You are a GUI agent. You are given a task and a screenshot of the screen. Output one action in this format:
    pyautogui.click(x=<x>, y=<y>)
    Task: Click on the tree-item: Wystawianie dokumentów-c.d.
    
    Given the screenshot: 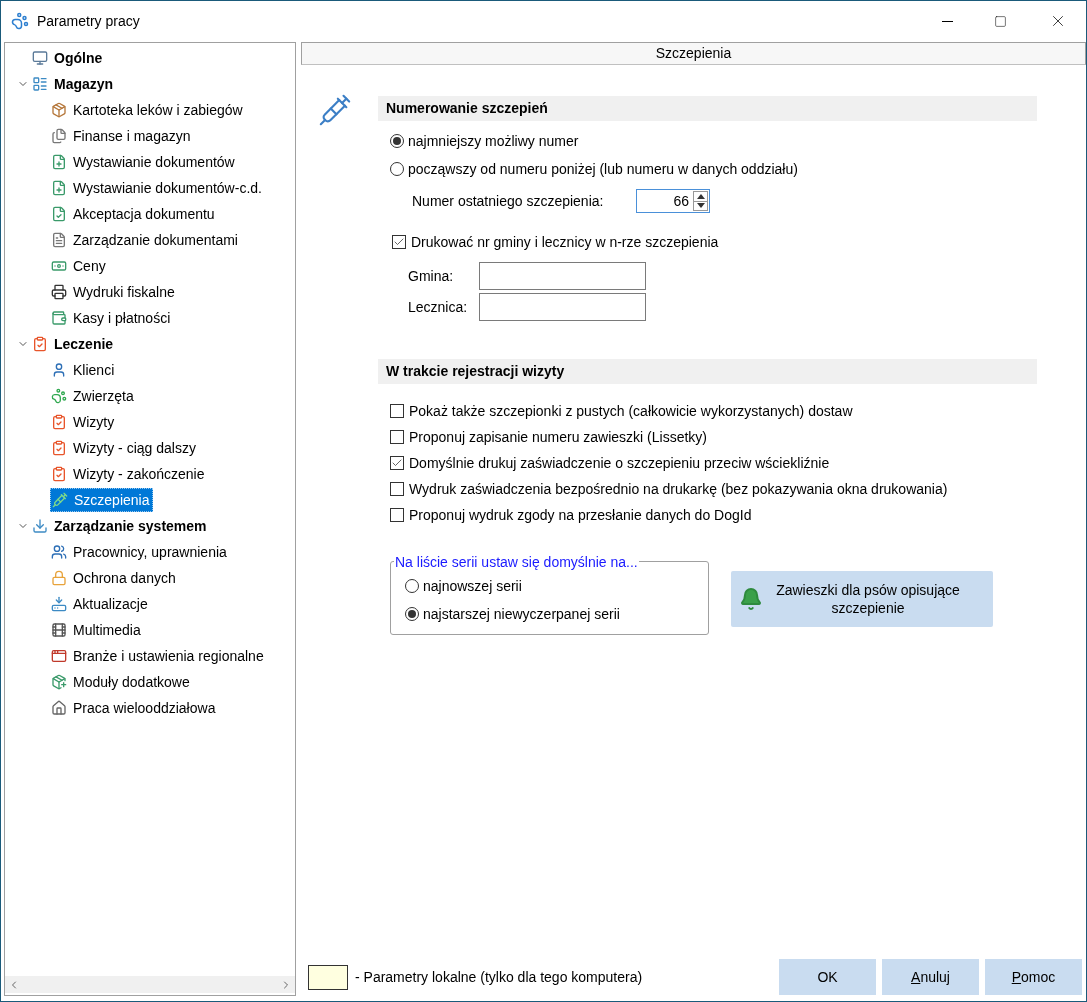 What is the action you would take?
    pyautogui.click(x=157, y=188)
    